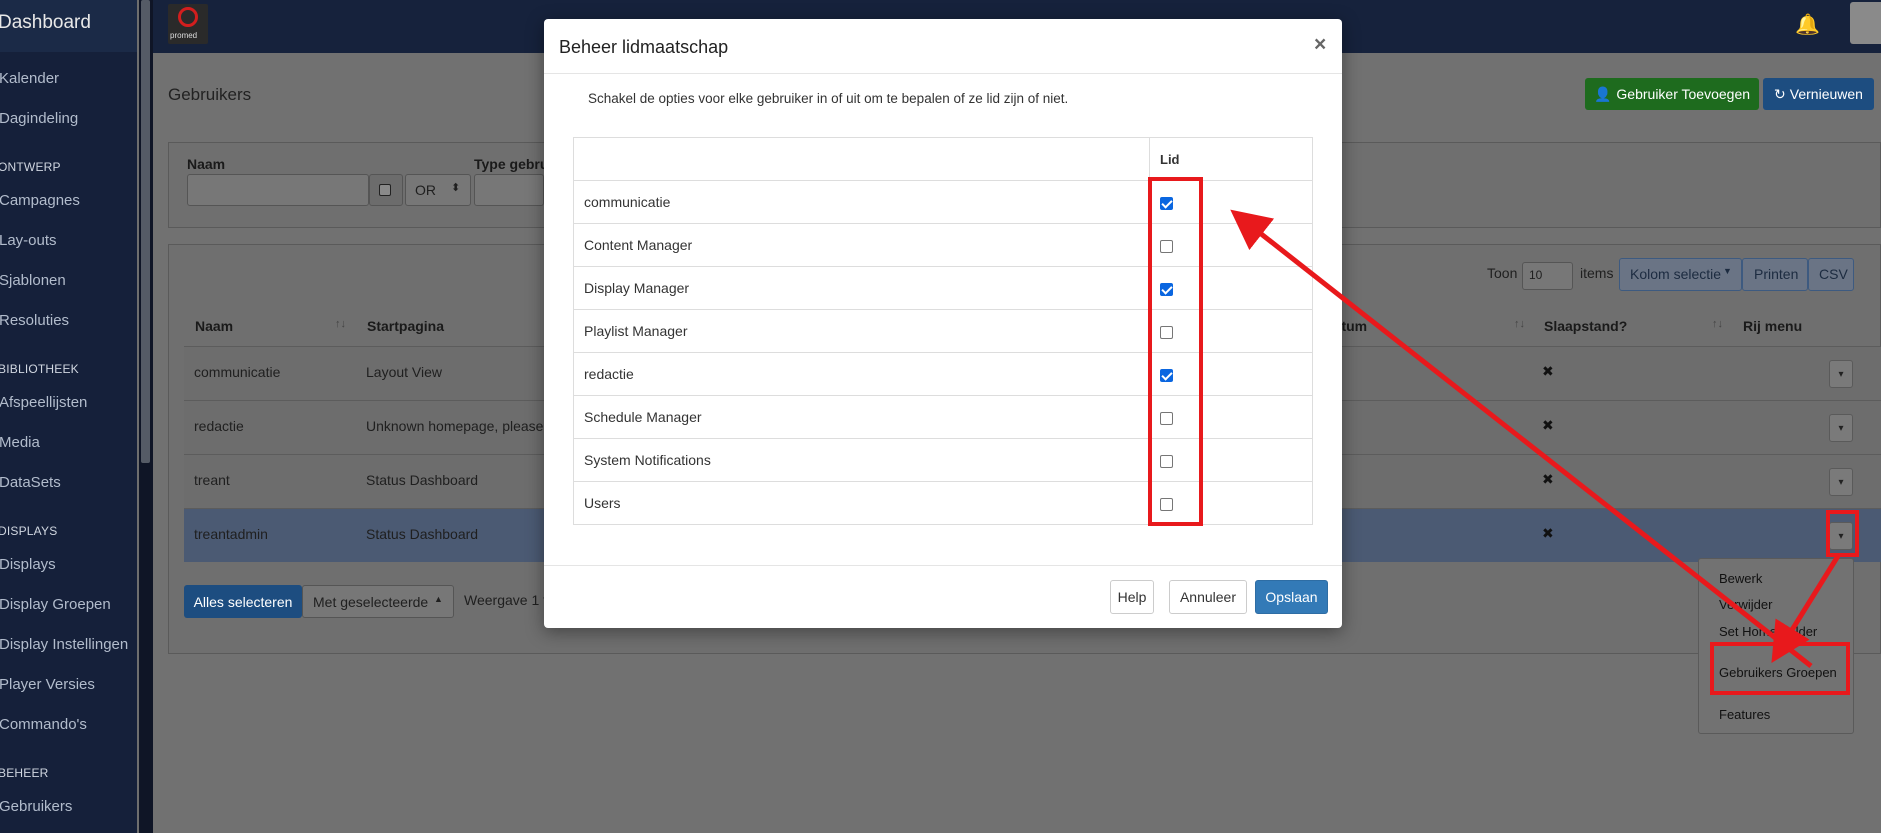 This screenshot has width=1881, height=833. What do you see at coordinates (1717, 324) in the screenshot?
I see `sort-icon-sleep: ↑↓` at bounding box center [1717, 324].